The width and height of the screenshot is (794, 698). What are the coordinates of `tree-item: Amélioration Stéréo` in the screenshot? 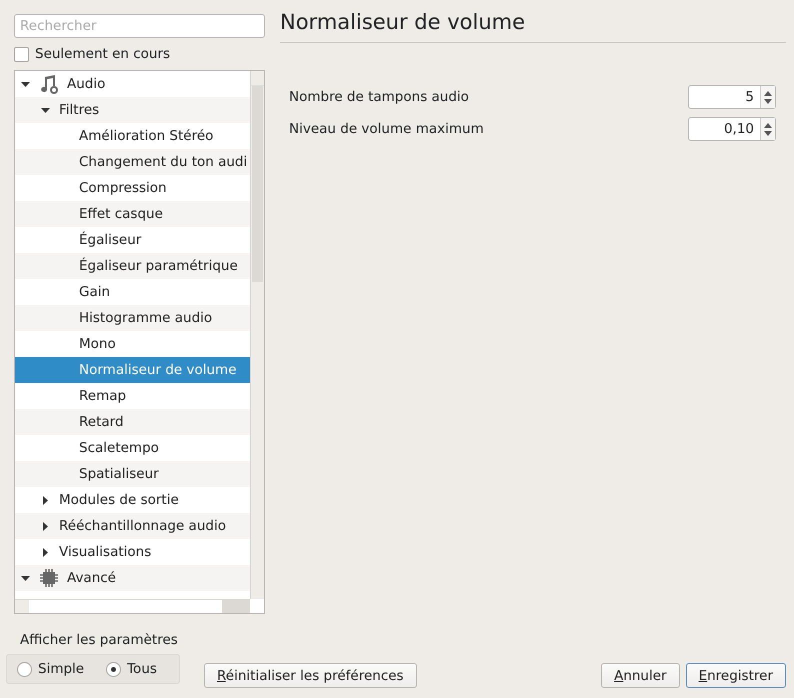 It's located at (132, 136).